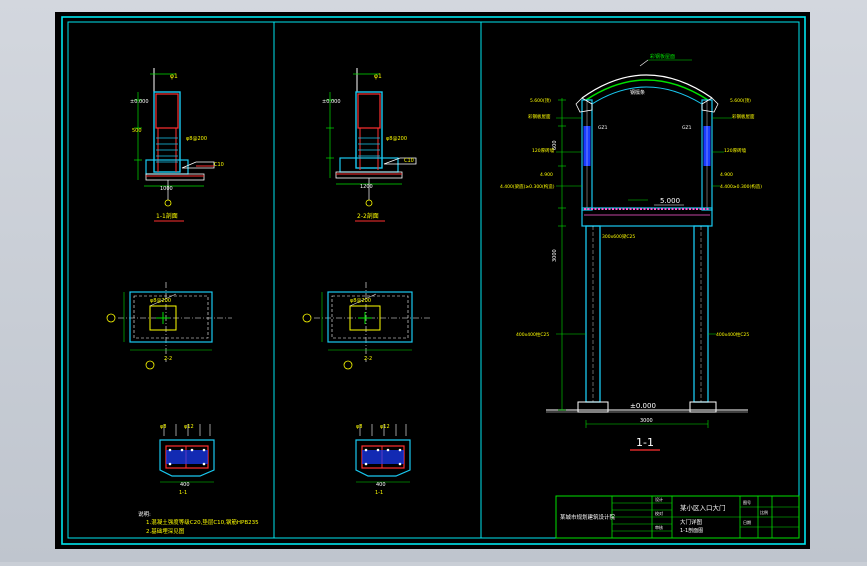 The width and height of the screenshot is (867, 566). What do you see at coordinates (167, 216) in the screenshot?
I see `section-1-title: 1-1剖面` at bounding box center [167, 216].